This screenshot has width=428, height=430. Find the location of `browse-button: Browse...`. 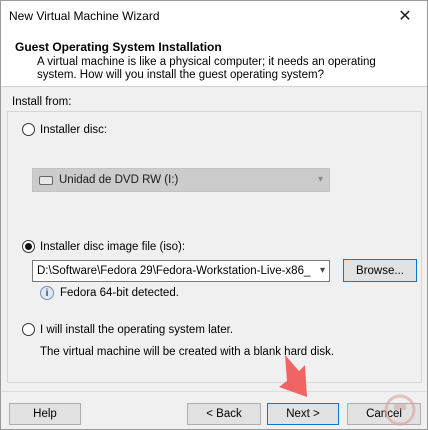

browse-button: Browse... is located at coordinates (380, 270).